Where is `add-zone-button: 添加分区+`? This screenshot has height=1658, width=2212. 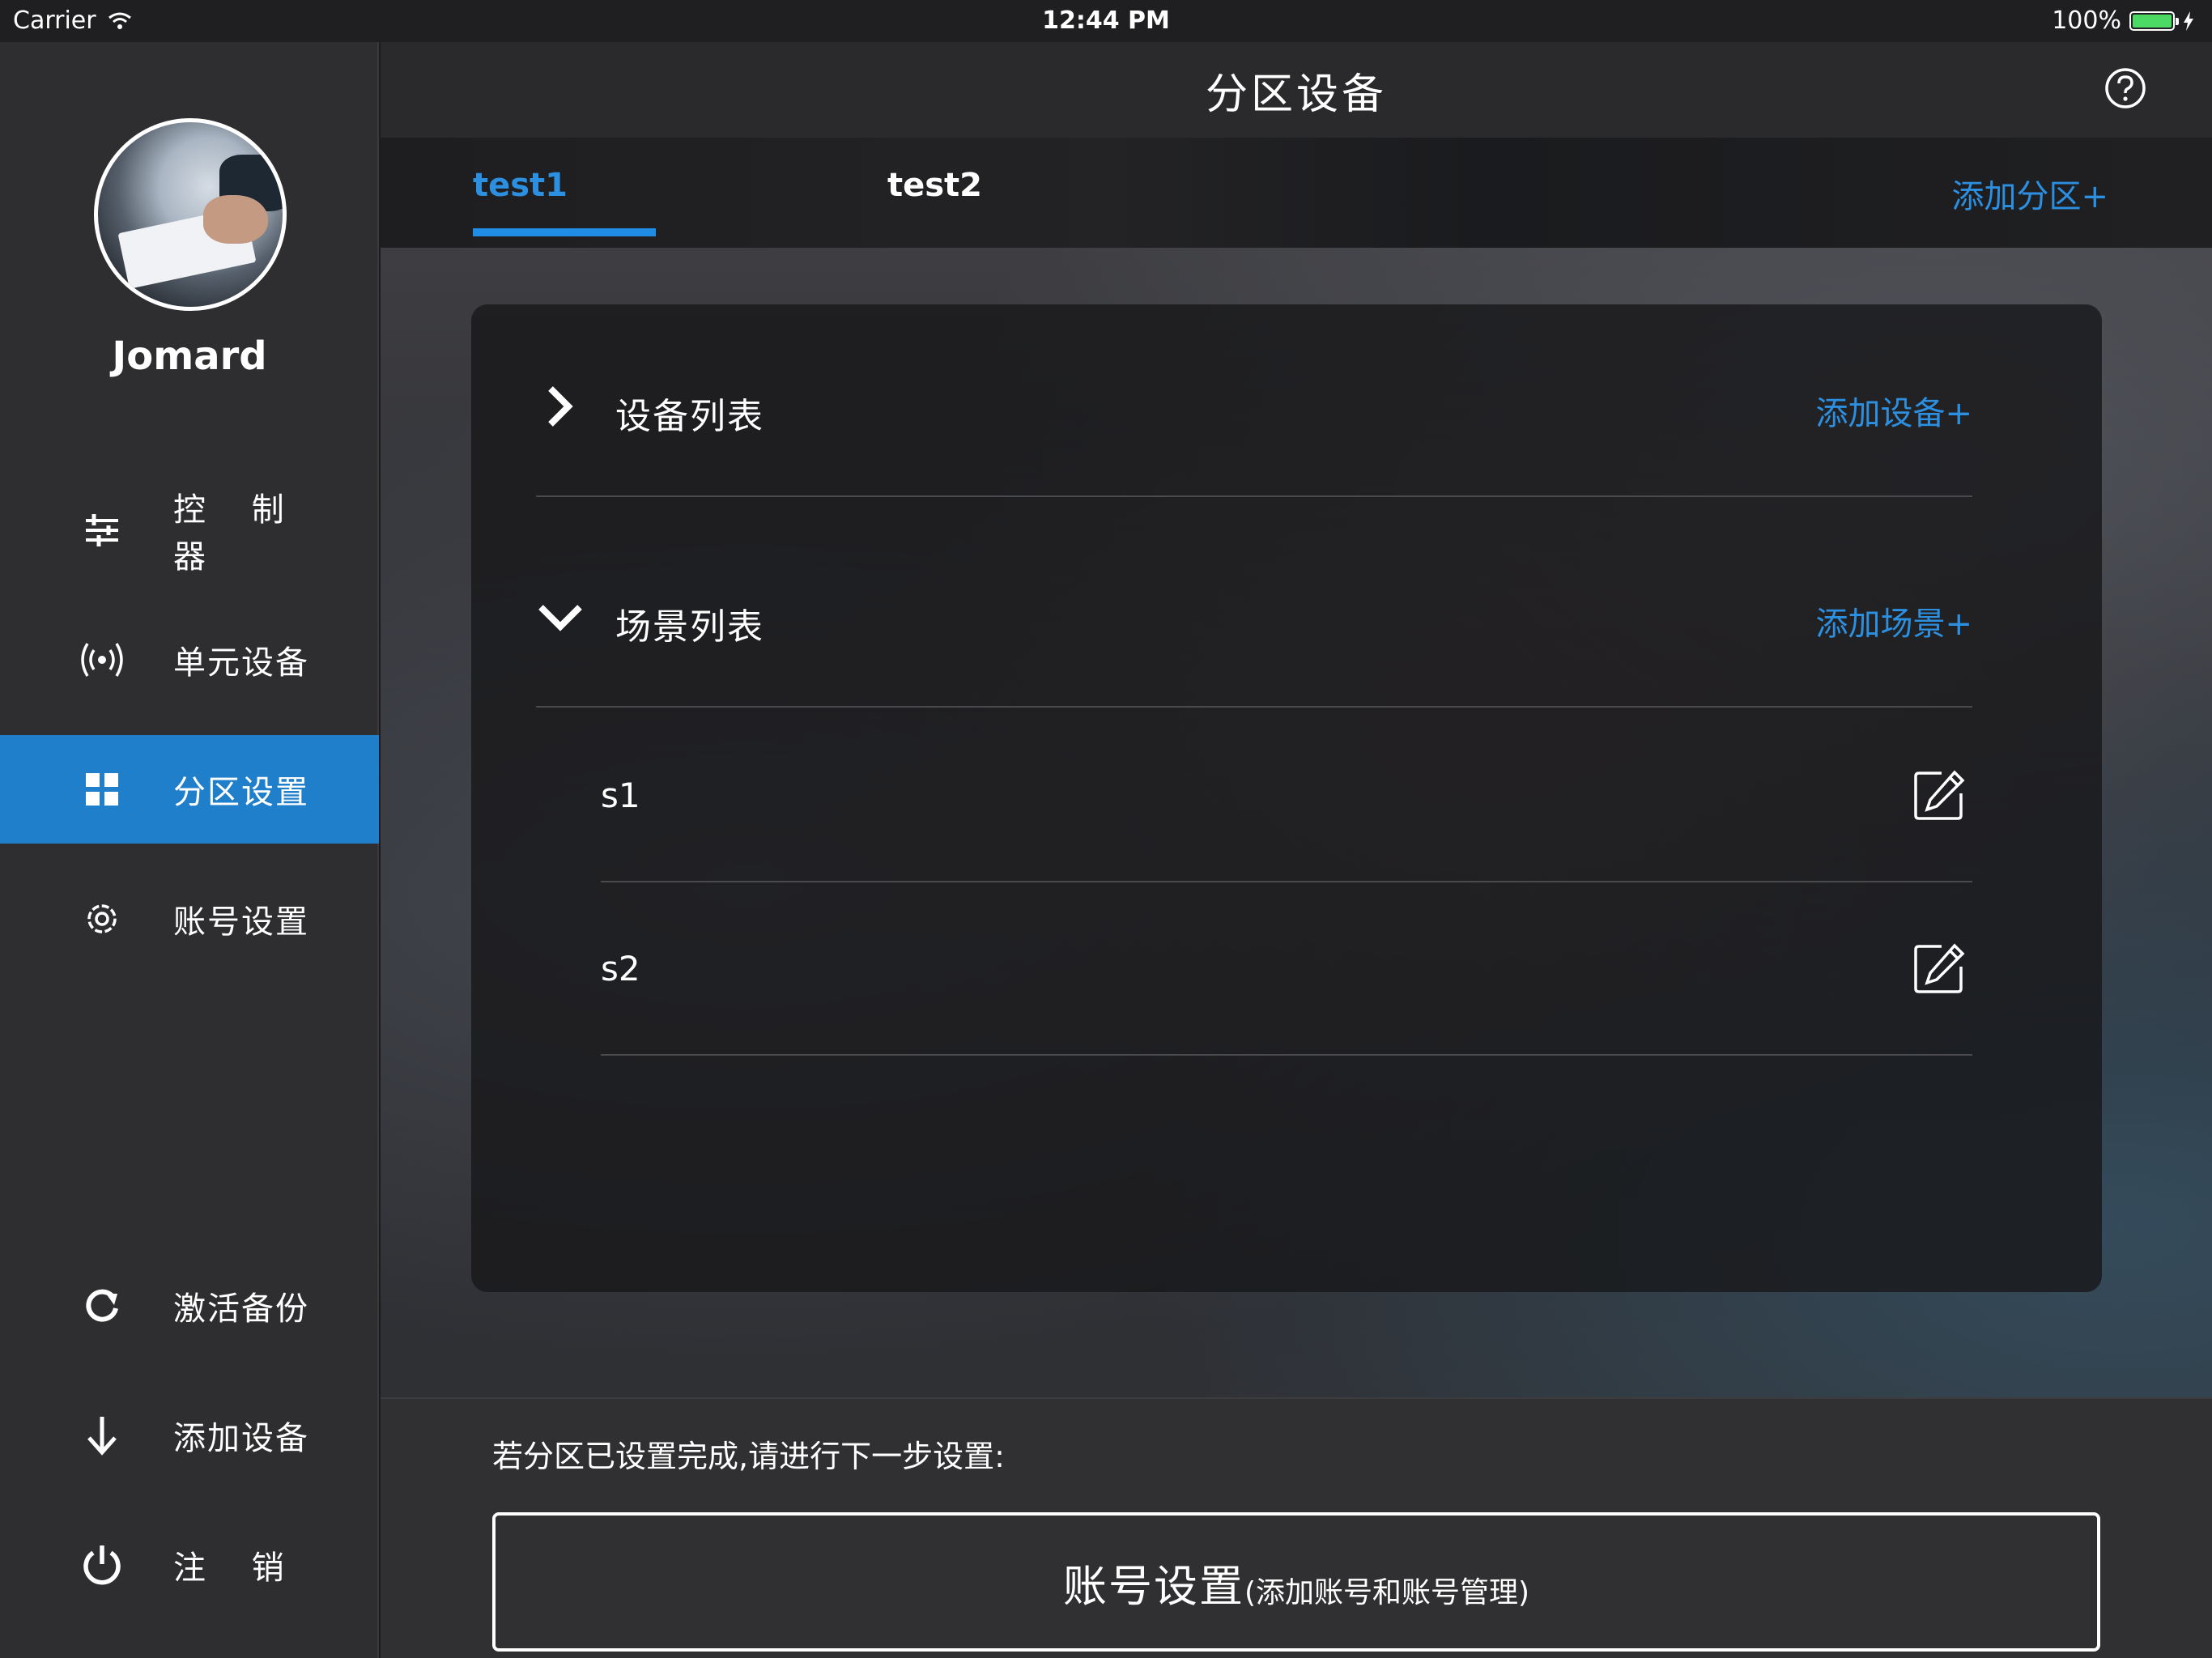 add-zone-button: 添加分区+ is located at coordinates (2030, 193).